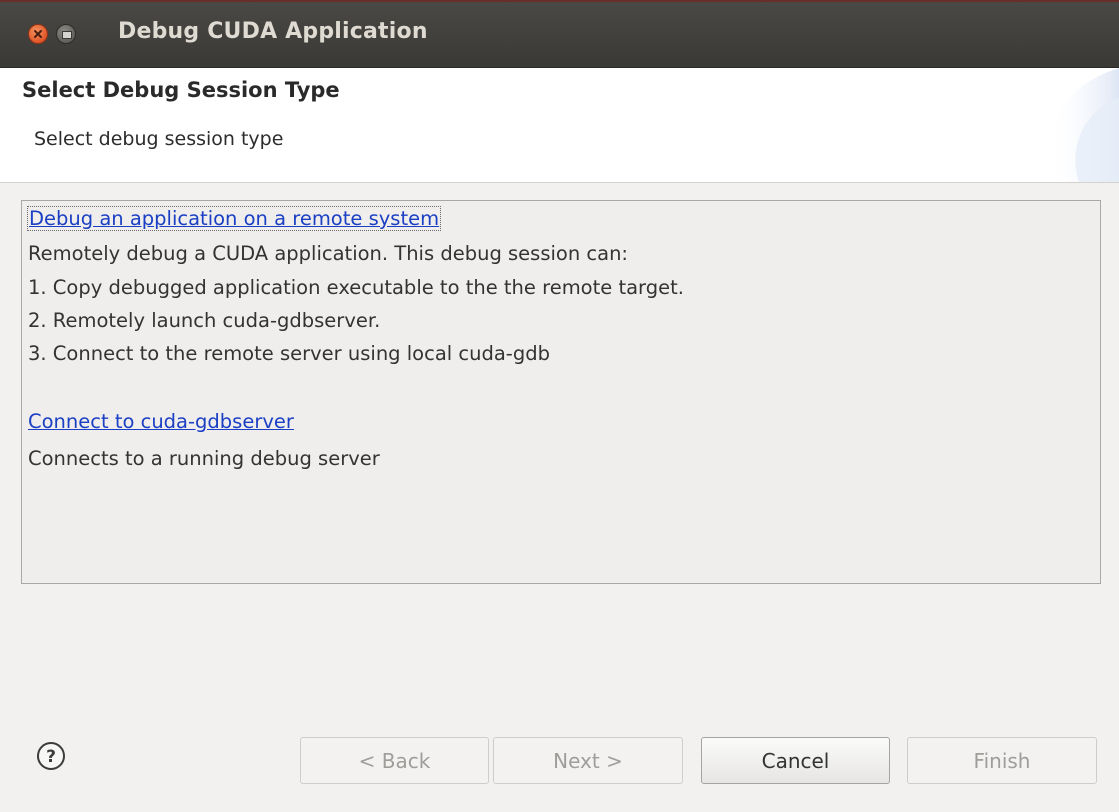 Image resolution: width=1119 pixels, height=812 pixels. I want to click on page-heading: Select Debug Session Type, so click(181, 90).